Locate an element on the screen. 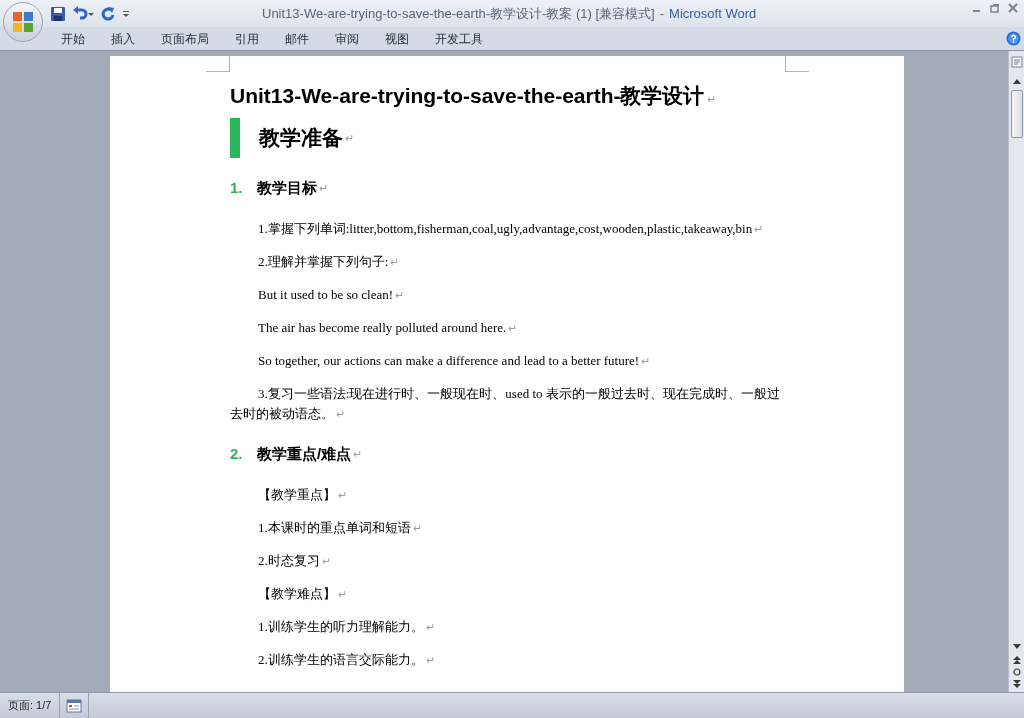 This screenshot has height=718, width=1024. body-paragraph: 2.理解并掌握下列句子:↵ is located at coordinates (329, 262).